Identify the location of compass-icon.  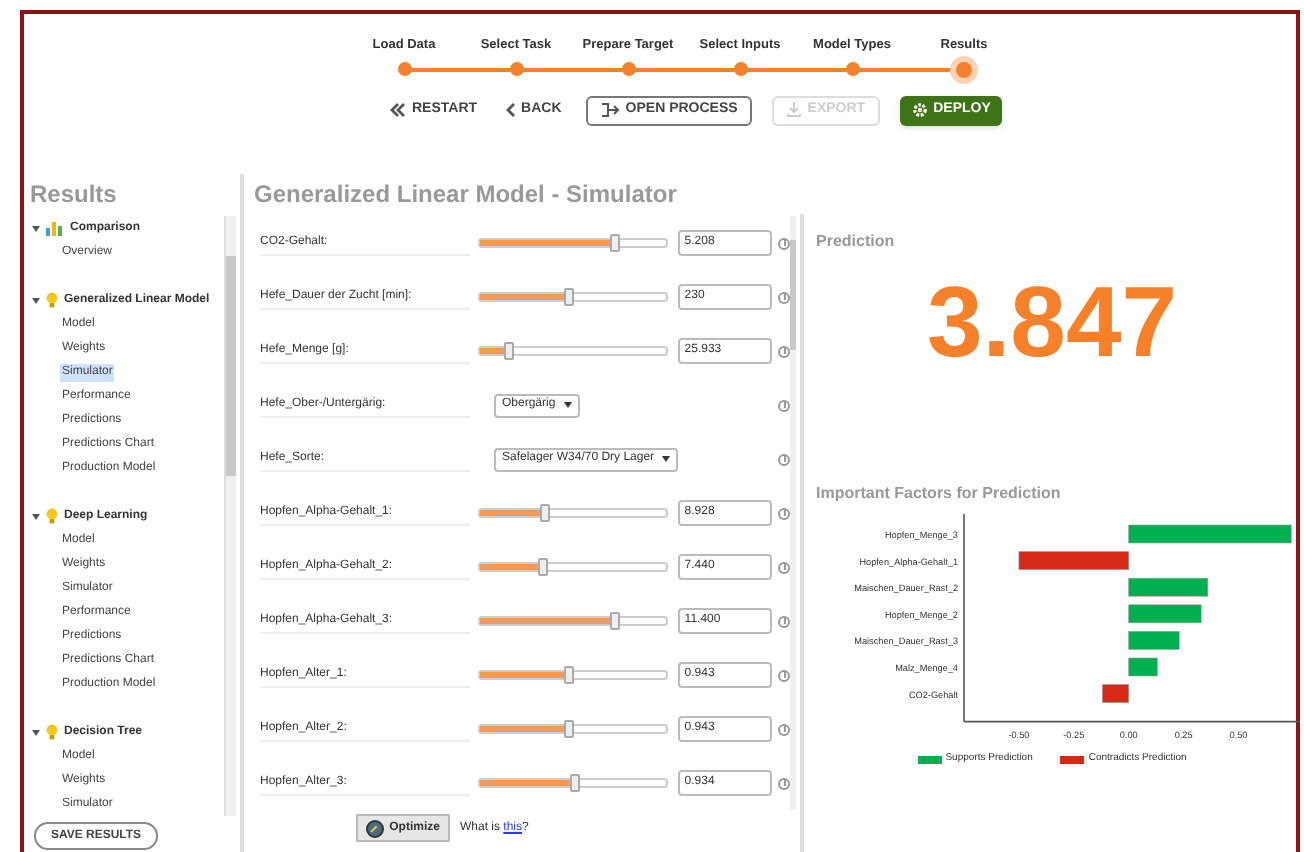
(374, 828).